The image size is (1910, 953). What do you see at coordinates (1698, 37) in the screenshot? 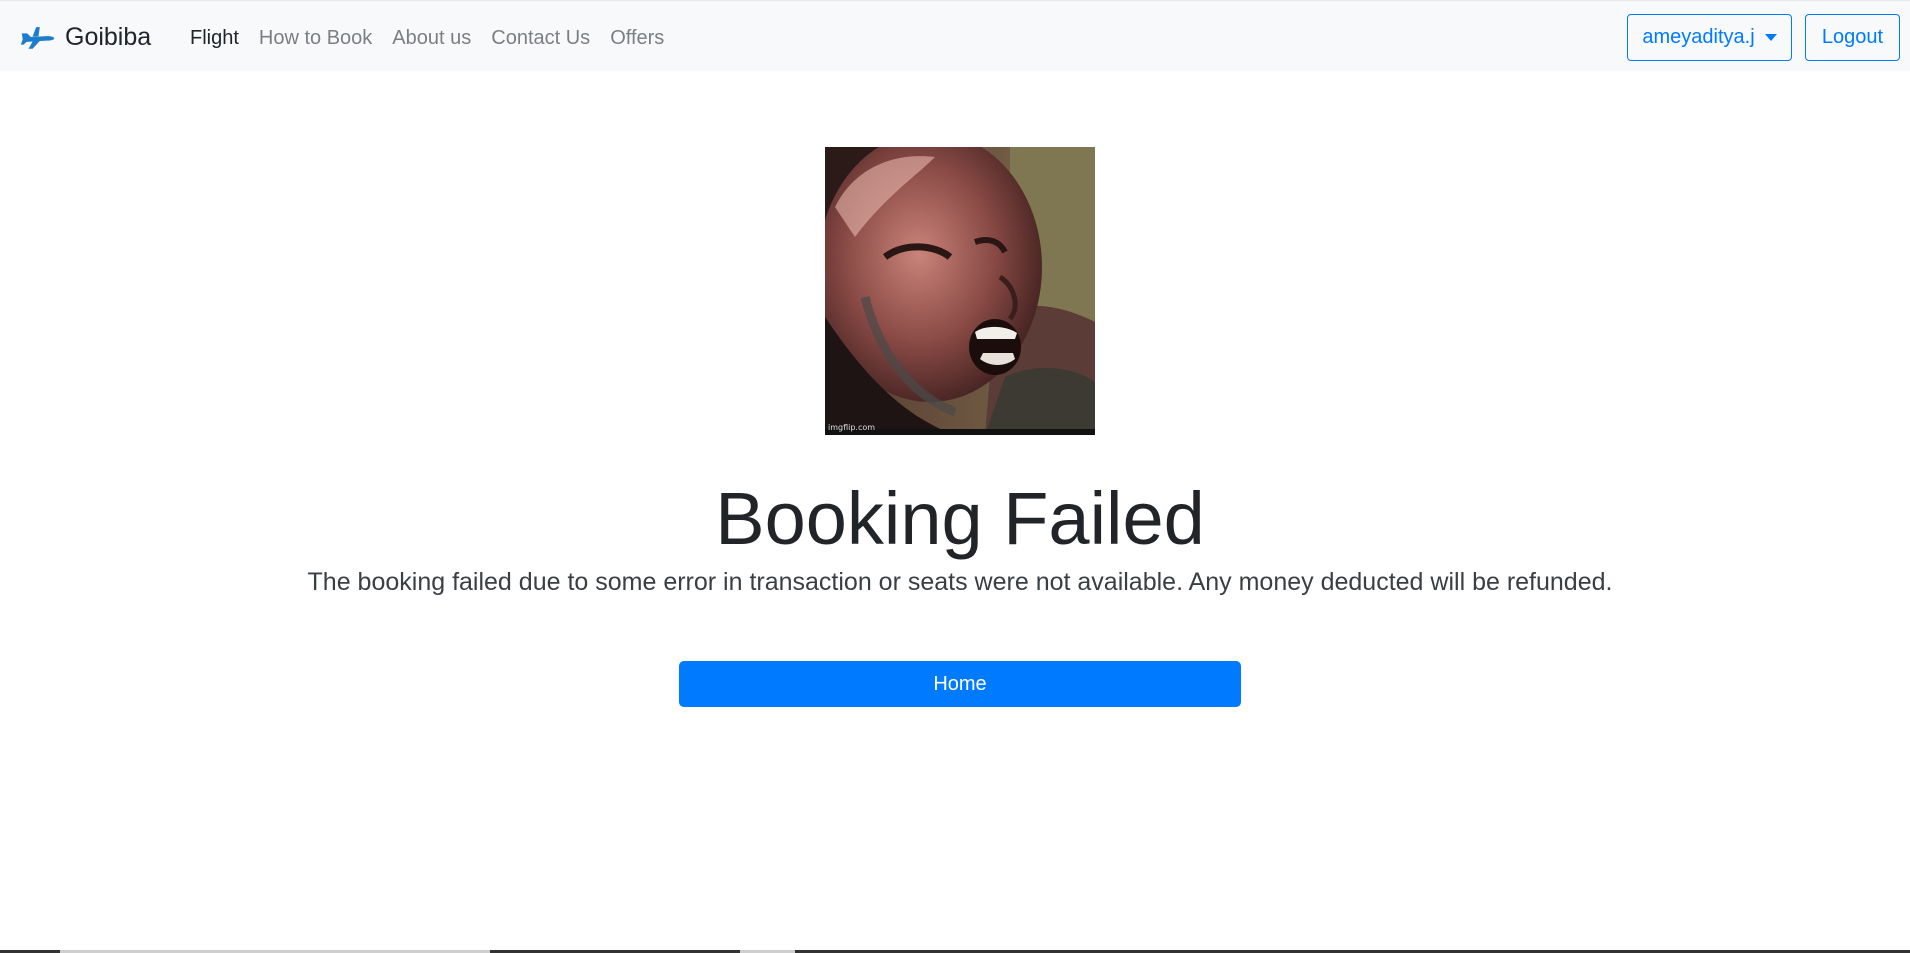
I see `user-menu-label: ameyaditya.j` at bounding box center [1698, 37].